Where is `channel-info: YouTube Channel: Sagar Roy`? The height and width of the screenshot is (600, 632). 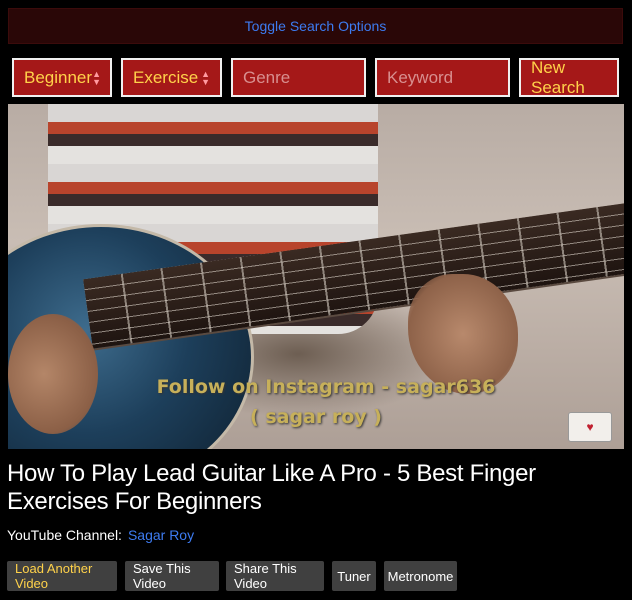
channel-info: YouTube Channel: Sagar Roy is located at coordinates (100, 535).